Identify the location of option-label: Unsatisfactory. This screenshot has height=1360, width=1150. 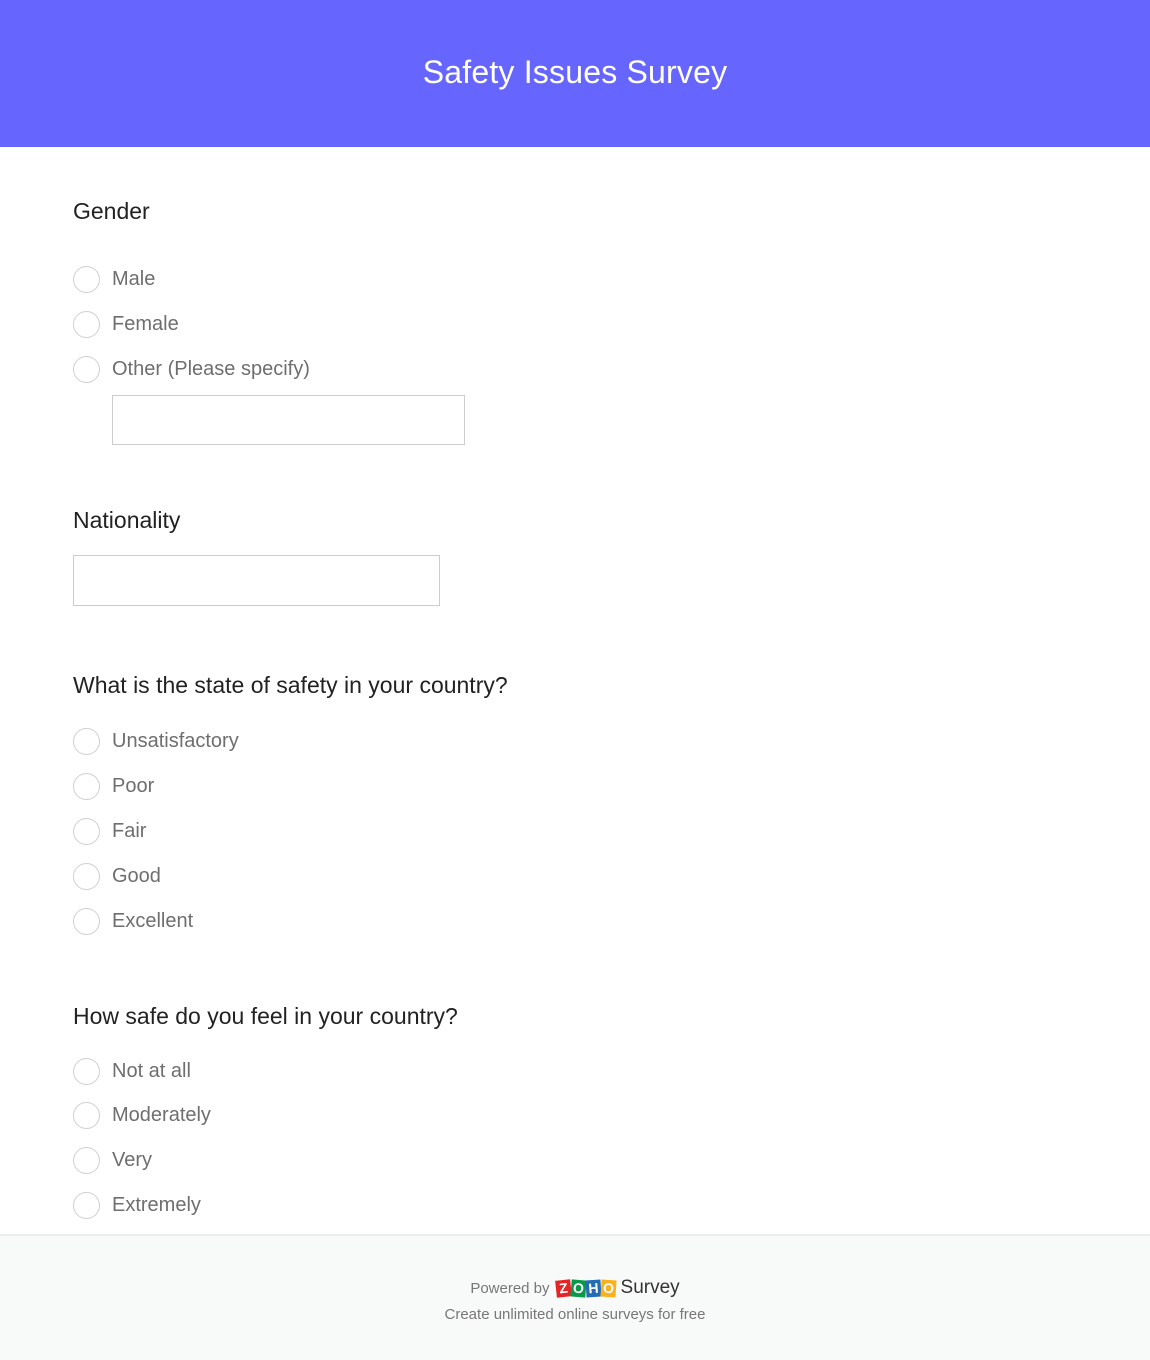
(175, 740).